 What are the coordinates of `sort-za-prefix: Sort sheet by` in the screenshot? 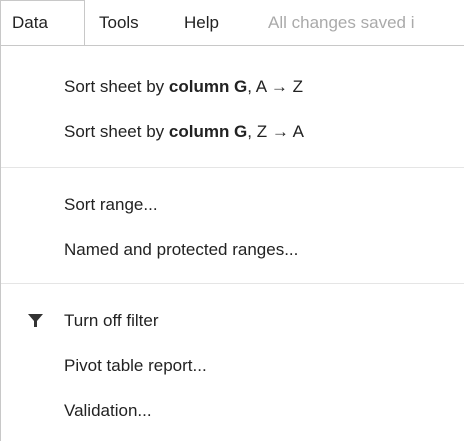 It's located at (116, 131).